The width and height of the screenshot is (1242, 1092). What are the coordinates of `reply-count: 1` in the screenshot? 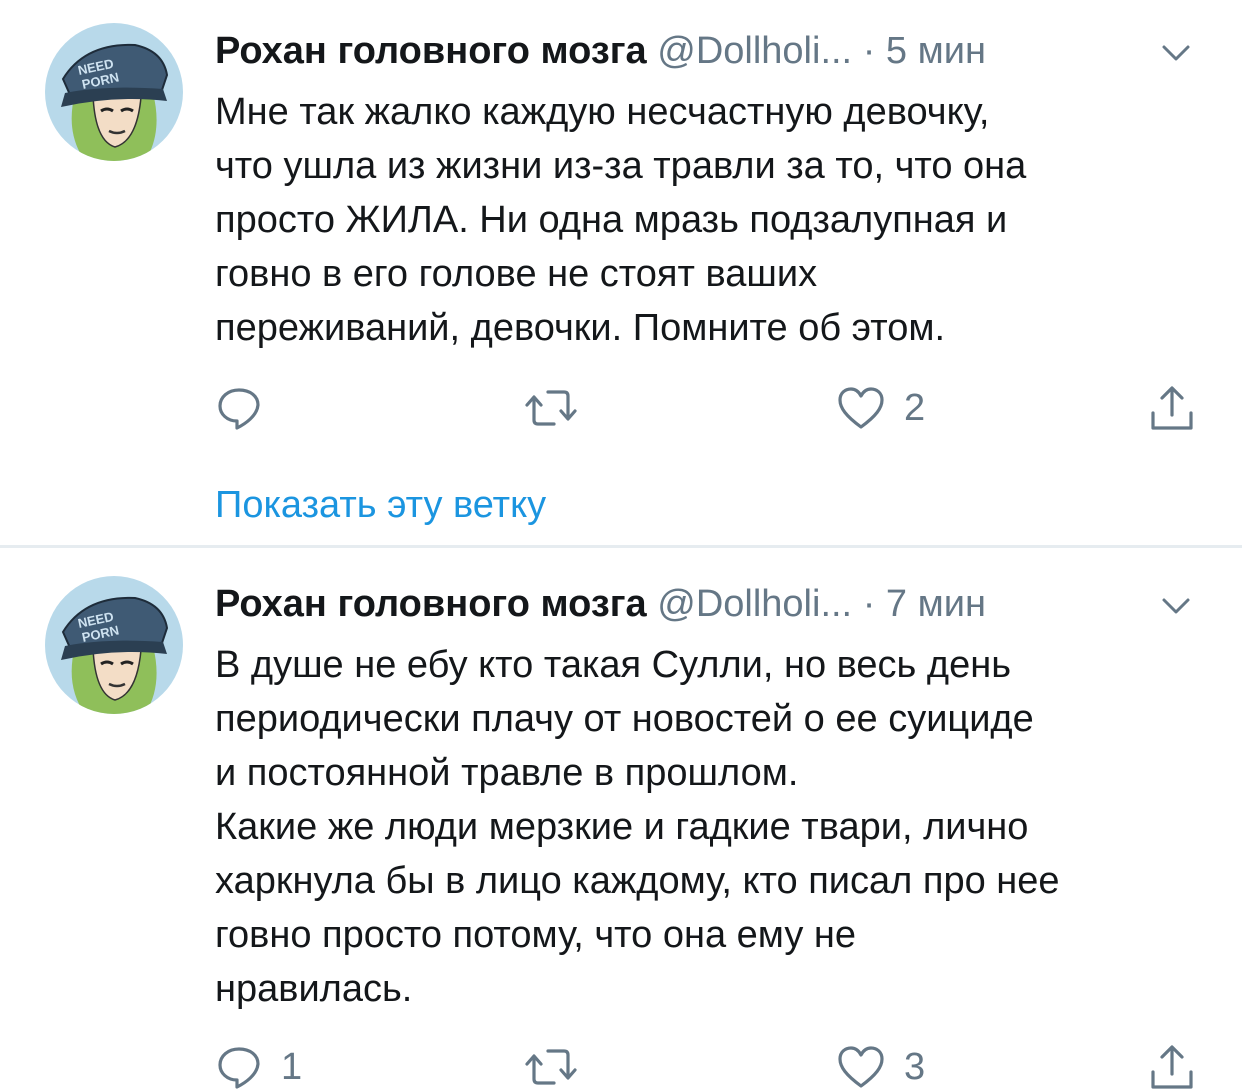 It's located at (292, 1066).